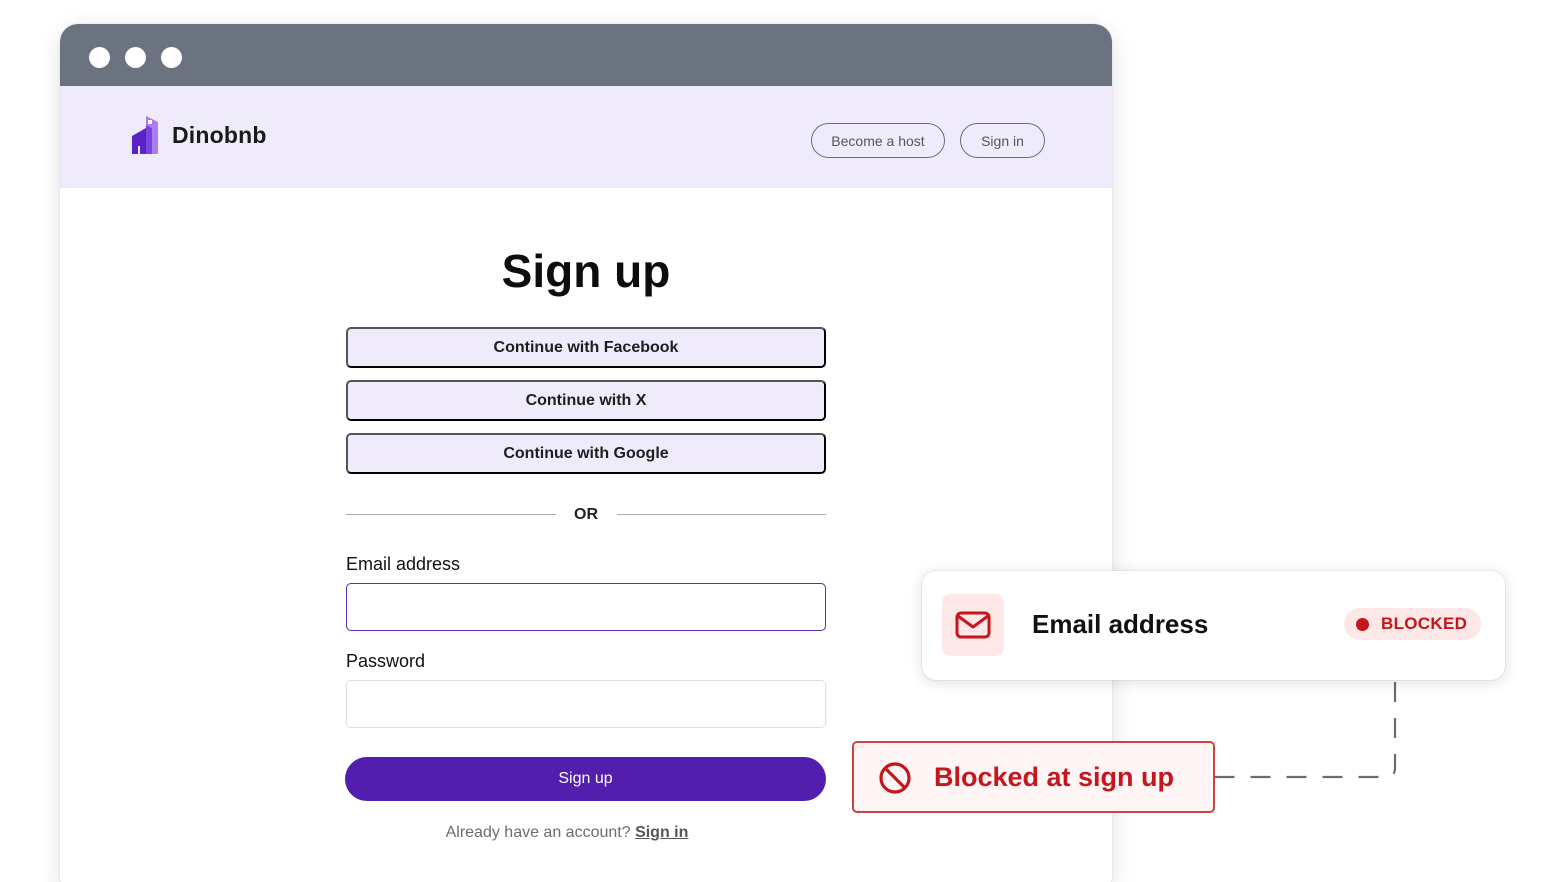  Describe the element at coordinates (145, 135) in the screenshot. I see `dinobnb-logo-icon` at that location.